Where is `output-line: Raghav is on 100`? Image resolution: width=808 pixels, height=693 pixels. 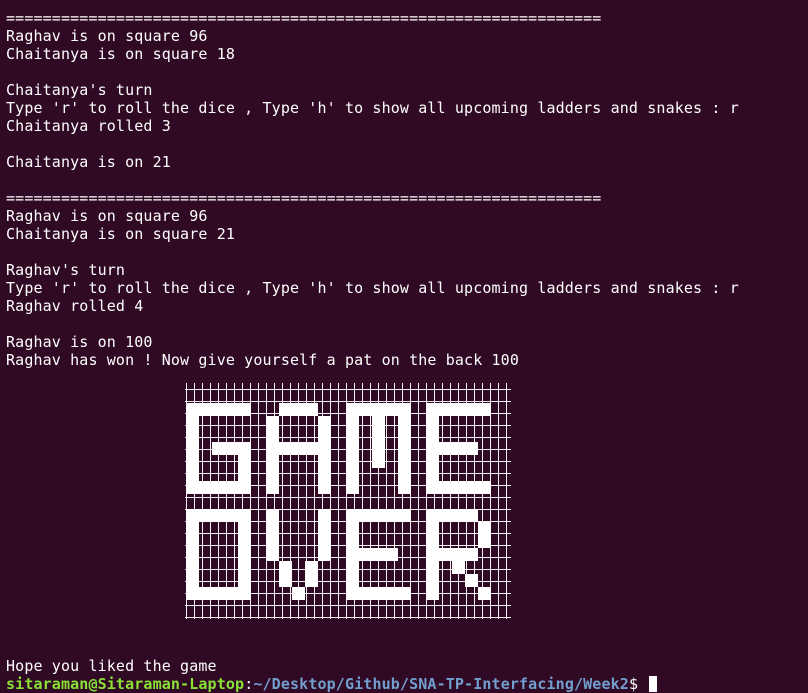 output-line: Raghav is on 100 is located at coordinates (79, 342).